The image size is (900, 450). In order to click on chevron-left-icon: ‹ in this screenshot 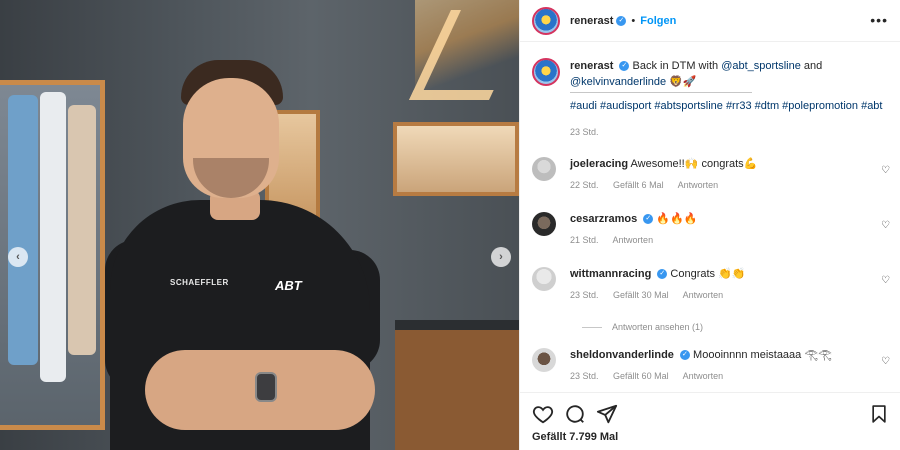, I will do `click(18, 257)`.